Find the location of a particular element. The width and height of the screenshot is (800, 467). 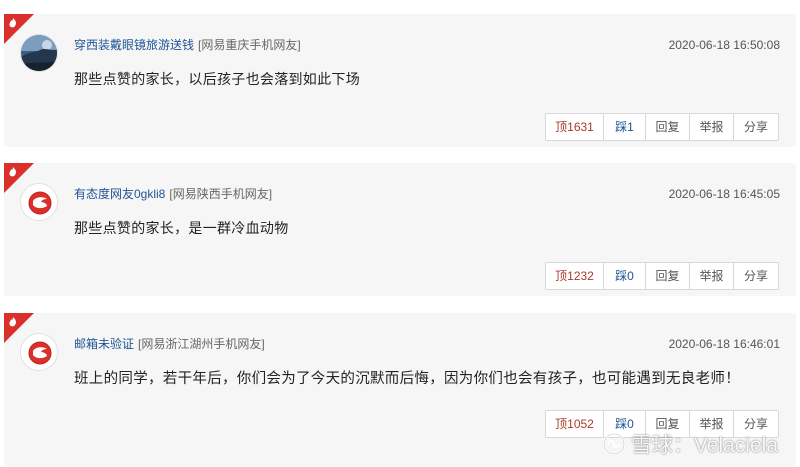

avatar is located at coordinates (39, 53).